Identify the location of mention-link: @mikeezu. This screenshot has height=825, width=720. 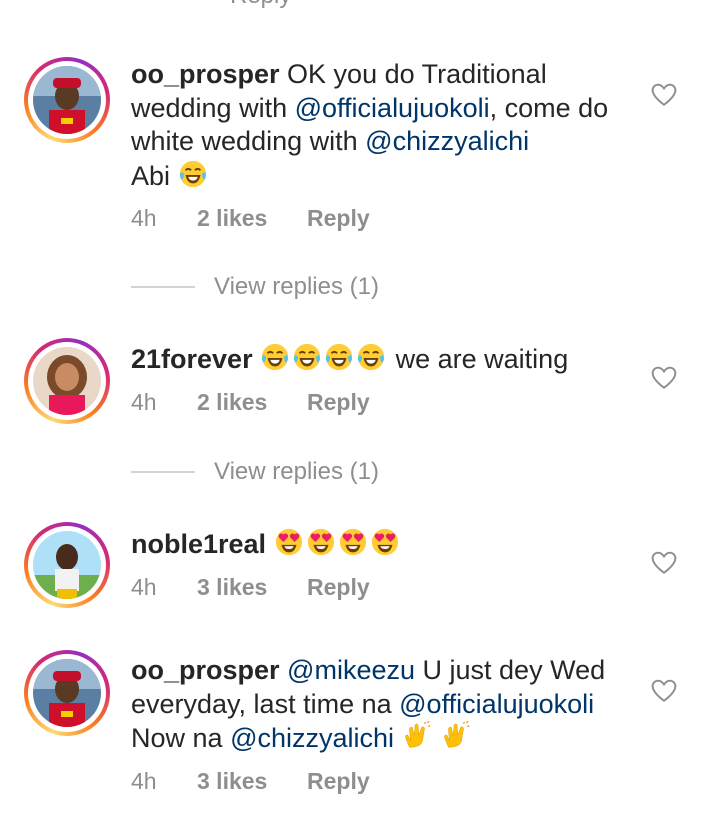
(351, 670).